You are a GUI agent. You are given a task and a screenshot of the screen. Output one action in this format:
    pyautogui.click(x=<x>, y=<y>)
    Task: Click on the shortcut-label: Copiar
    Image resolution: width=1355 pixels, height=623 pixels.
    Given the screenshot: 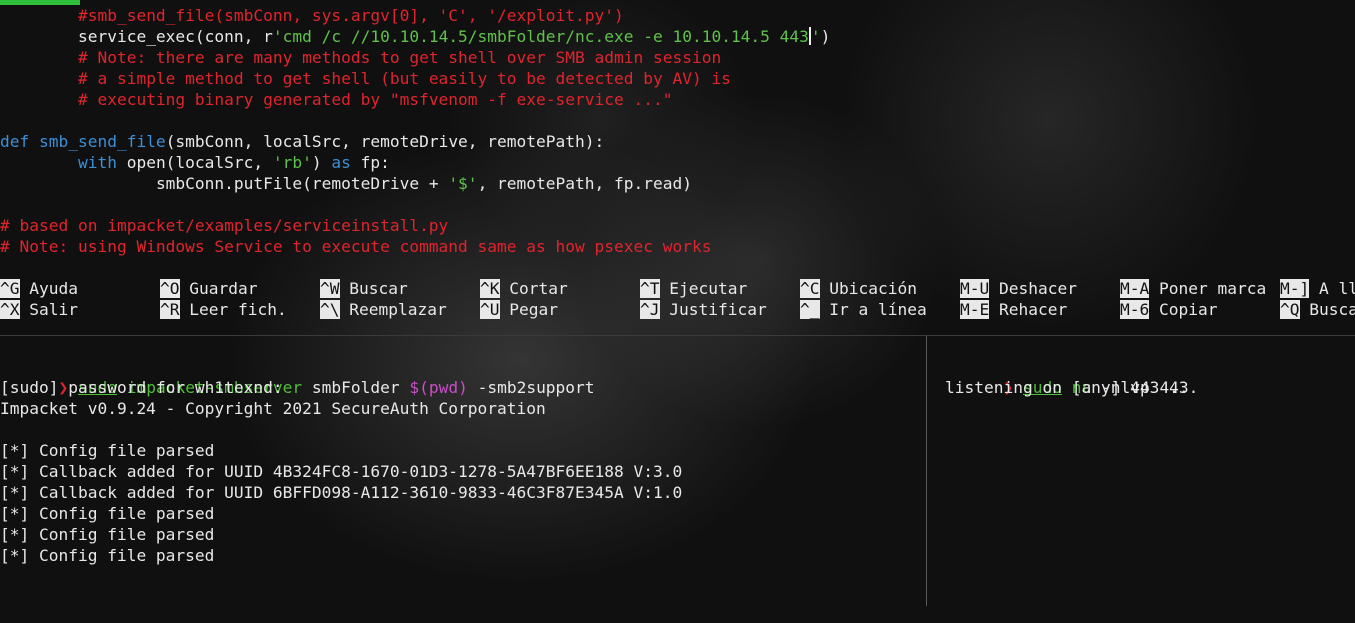 What is the action you would take?
    pyautogui.click(x=1183, y=309)
    